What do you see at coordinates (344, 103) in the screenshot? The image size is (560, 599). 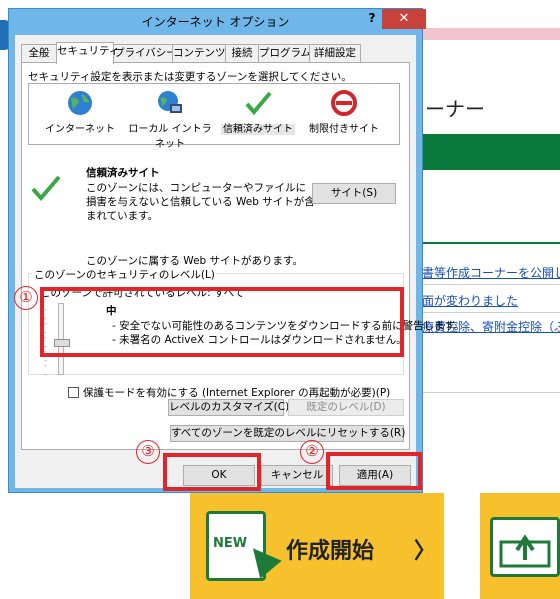 I see `restricted-icon` at bounding box center [344, 103].